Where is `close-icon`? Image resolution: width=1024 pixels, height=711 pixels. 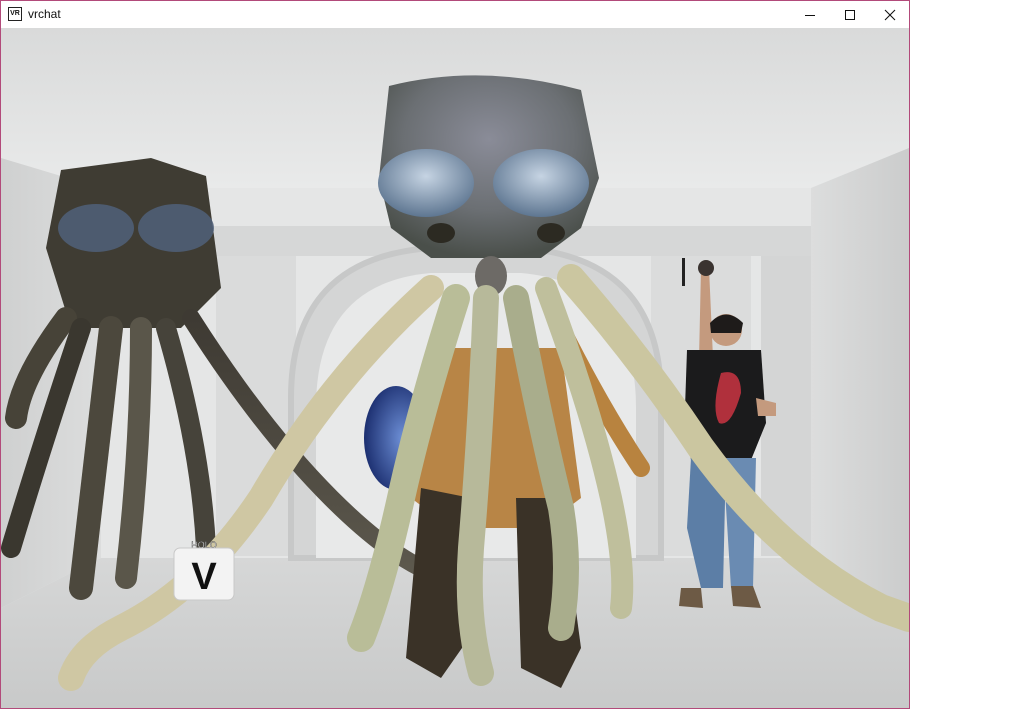
close-icon is located at coordinates (890, 14).